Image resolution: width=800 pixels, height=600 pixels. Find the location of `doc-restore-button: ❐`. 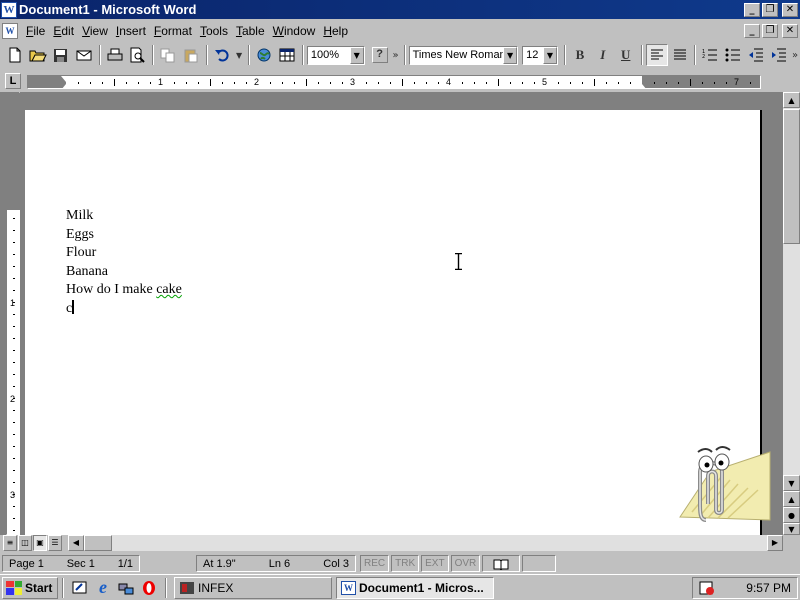

doc-restore-button: ❐ is located at coordinates (770, 30).